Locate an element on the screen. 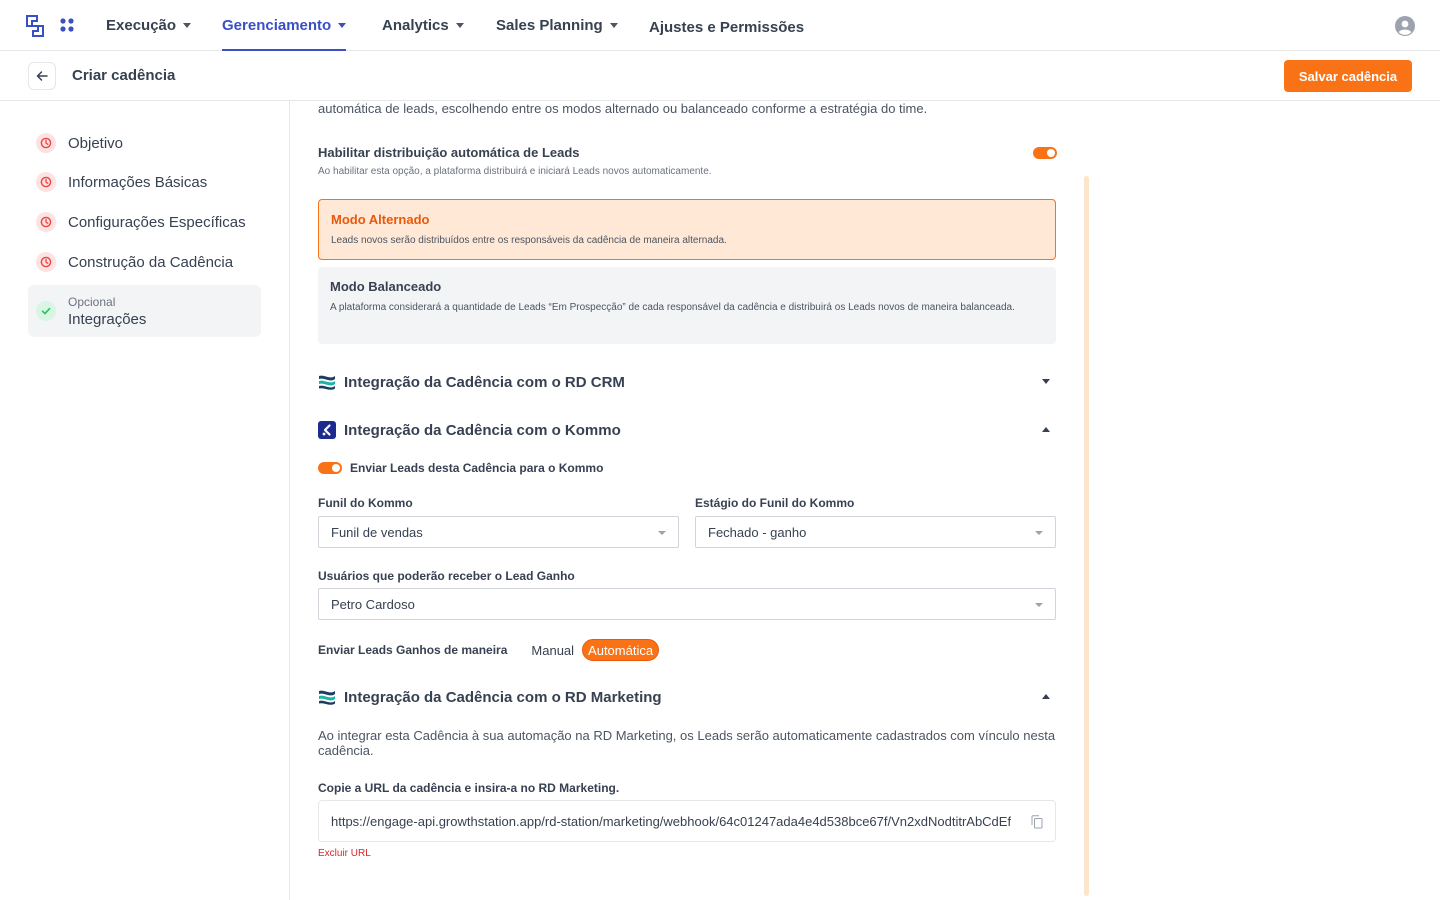 This screenshot has width=1440, height=900. kommo-section-header: Integração da Cadência com o Kommo is located at coordinates (687, 430).